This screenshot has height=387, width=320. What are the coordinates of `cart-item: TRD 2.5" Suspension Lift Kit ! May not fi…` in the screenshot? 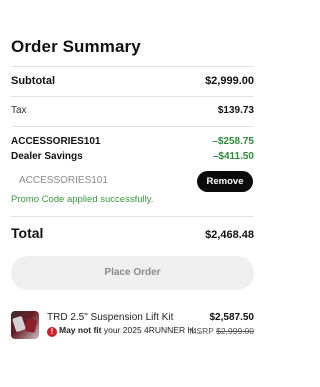 It's located at (132, 326).